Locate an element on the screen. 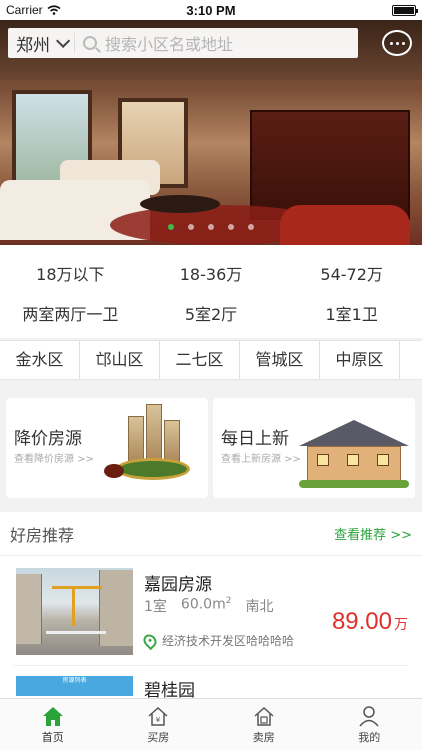 The image size is (422, 750). address-text: 经济技术开发区哈哈哈哈 is located at coordinates (228, 641).